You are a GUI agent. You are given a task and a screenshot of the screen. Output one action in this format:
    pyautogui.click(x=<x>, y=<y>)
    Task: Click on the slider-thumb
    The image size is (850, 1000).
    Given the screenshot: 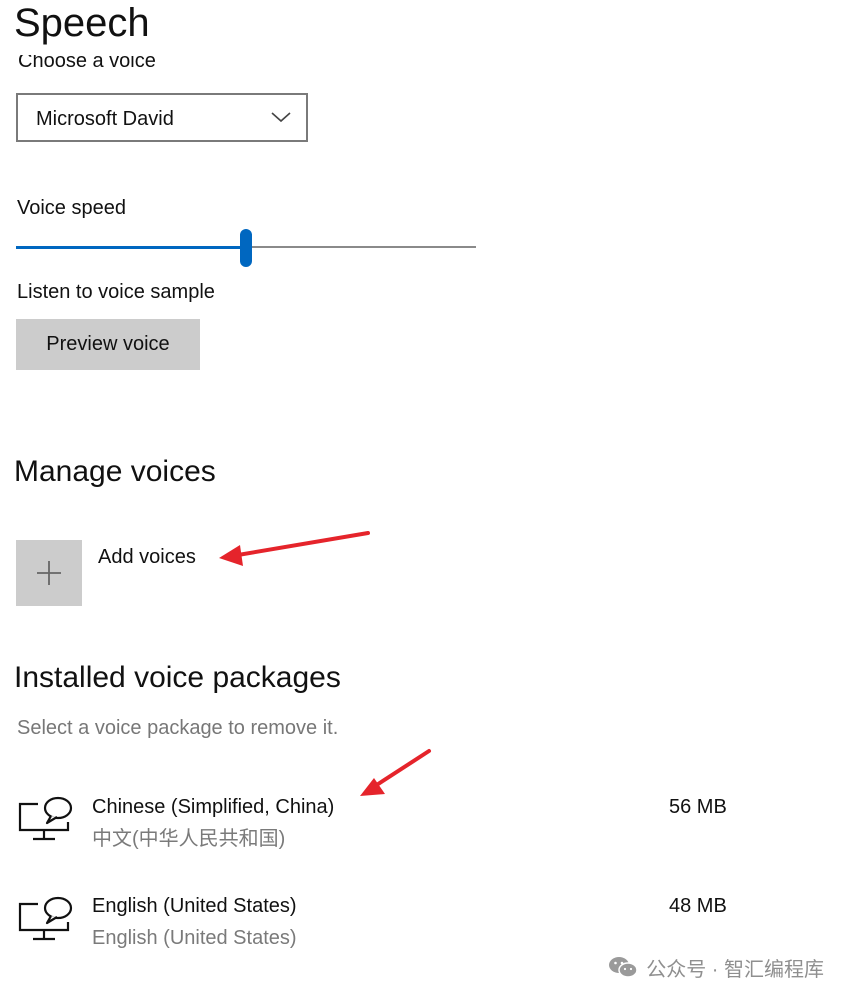 What is the action you would take?
    pyautogui.click(x=246, y=248)
    